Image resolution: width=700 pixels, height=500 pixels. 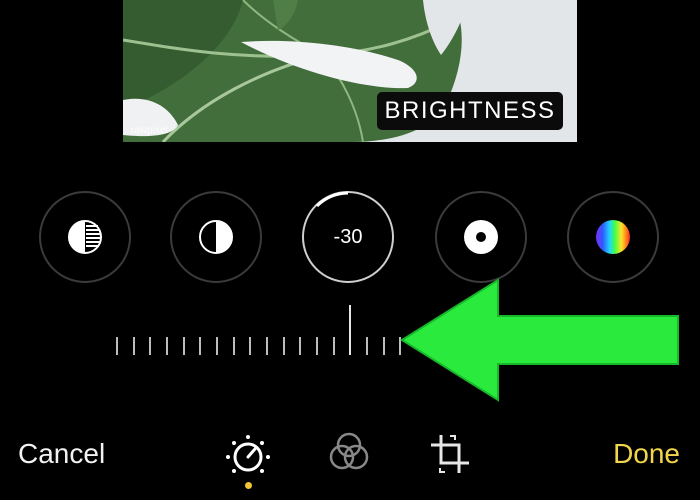 I want to click on saturation-icon, so click(x=613, y=237).